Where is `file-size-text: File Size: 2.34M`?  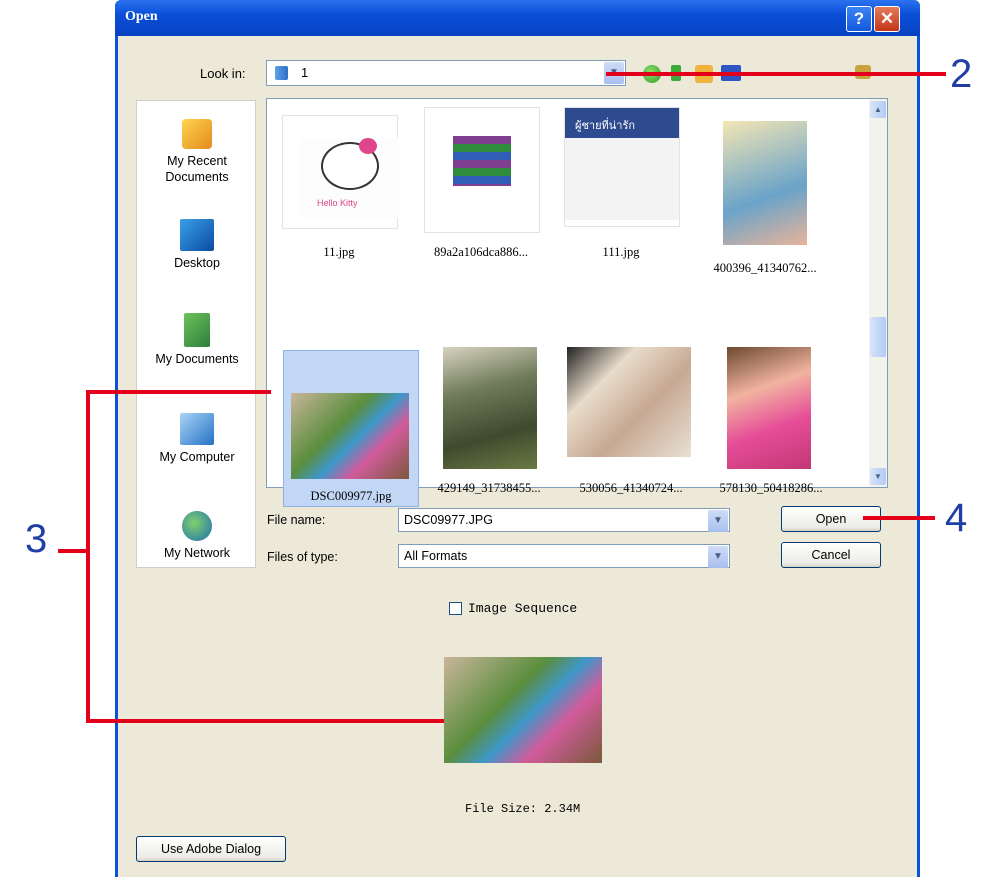
file-size-text: File Size: 2.34M is located at coordinates (523, 809).